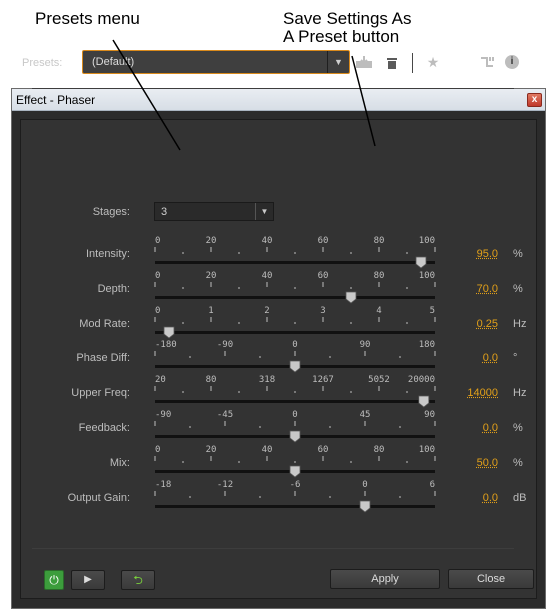  What do you see at coordinates (267, 380) in the screenshot?
I see `upper-freq-tick-label: 318` at bounding box center [267, 380].